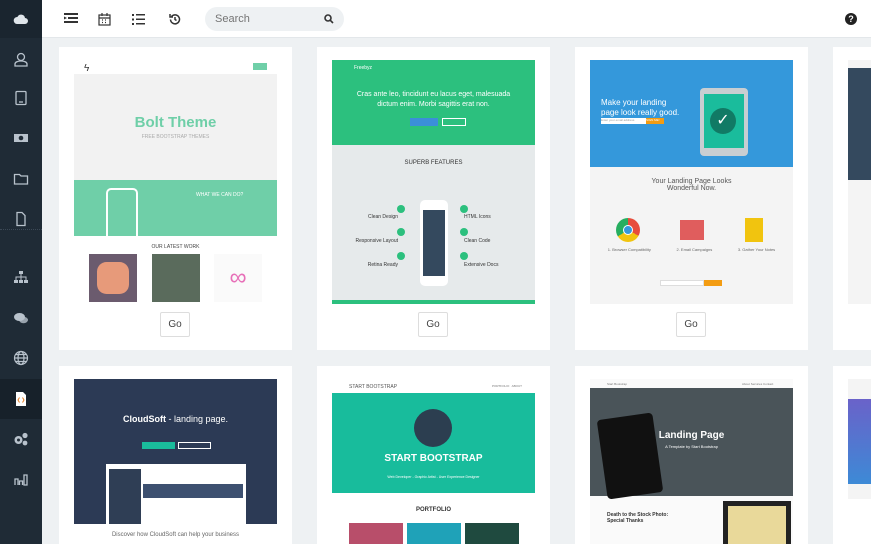 Image resolution: width=871 pixels, height=544 pixels. What do you see at coordinates (21, 219) in the screenshot?
I see `file-icon` at bounding box center [21, 219].